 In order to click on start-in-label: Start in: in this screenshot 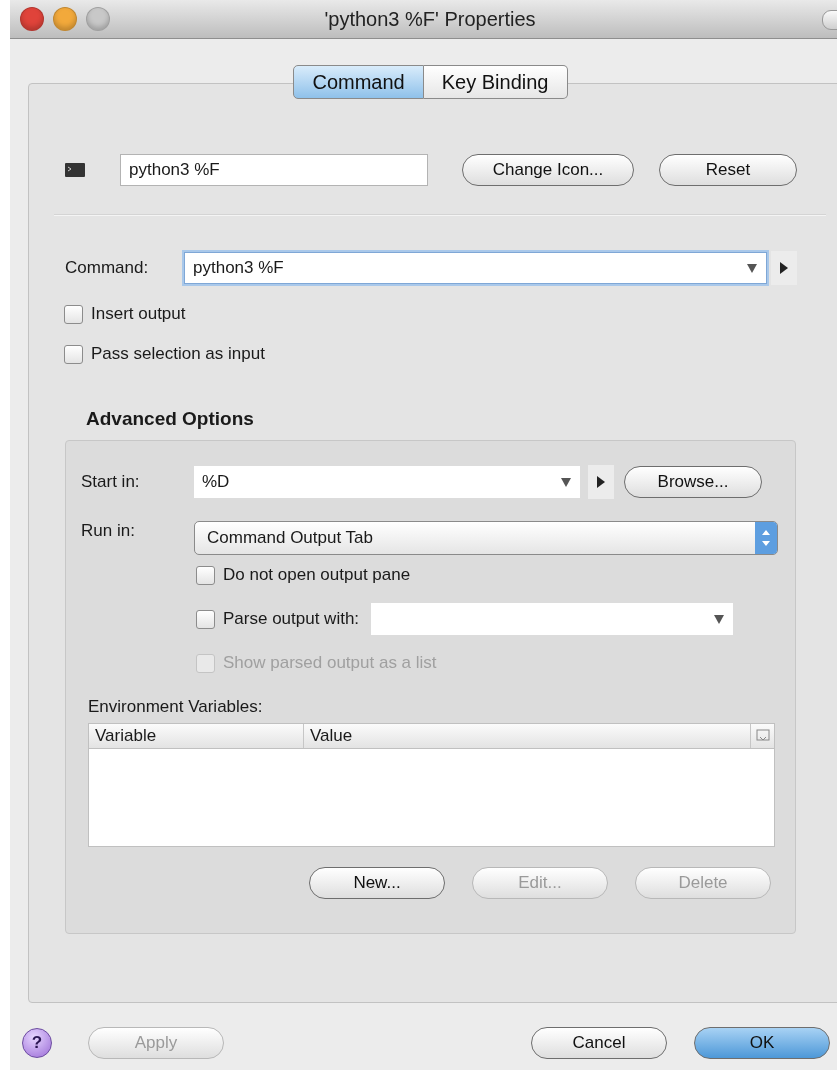, I will do `click(111, 482)`.